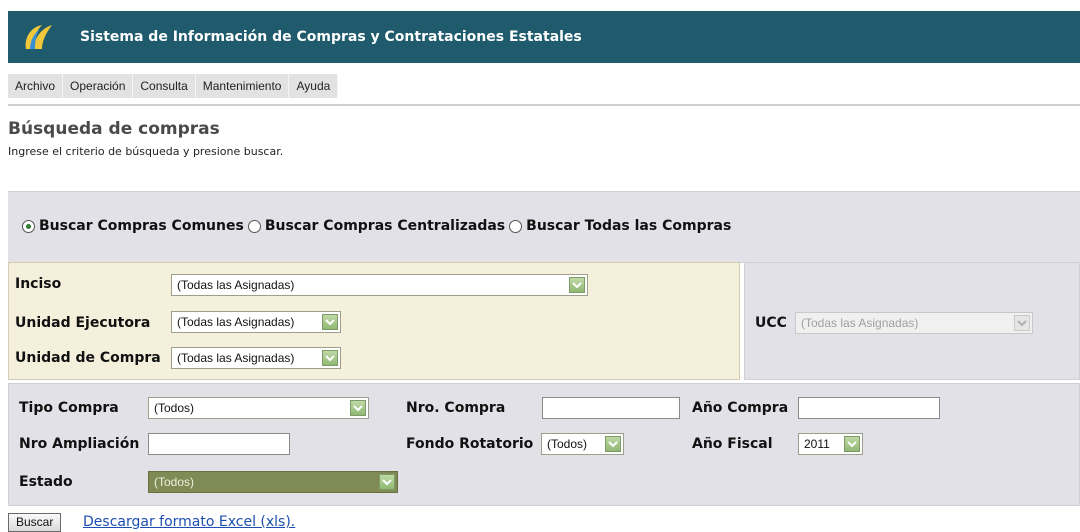 The image size is (1080, 532). I want to click on menu-mantenimiento: Mantenimiento, so click(243, 86).